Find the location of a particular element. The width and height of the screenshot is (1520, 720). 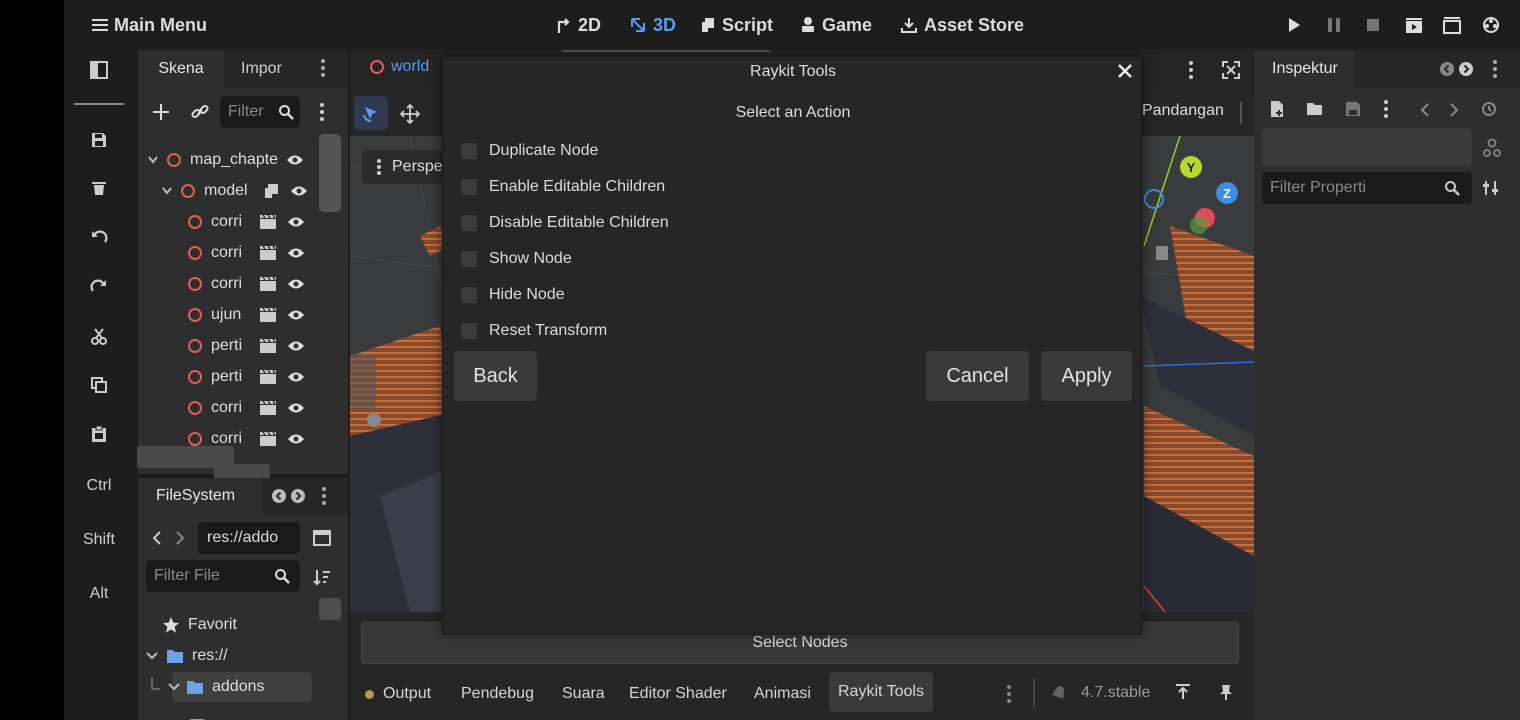

bell-icon is located at coordinates (1059, 693).